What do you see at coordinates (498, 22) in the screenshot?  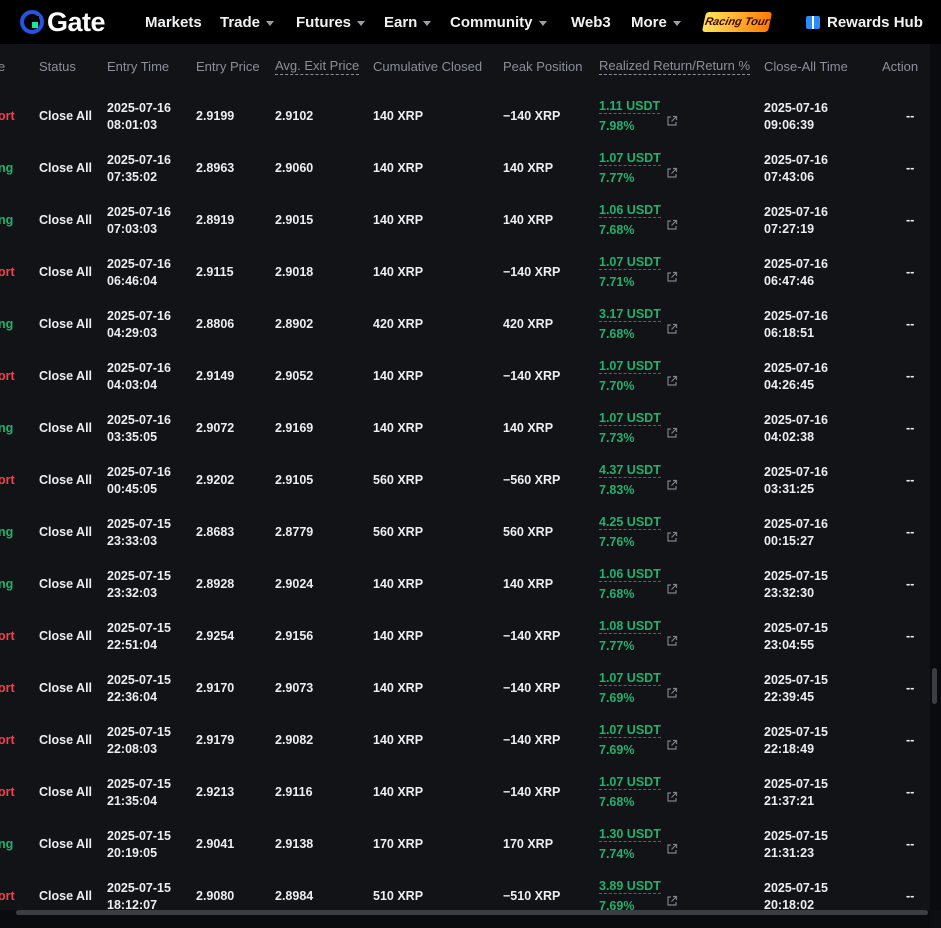 I see `nav-community: Community` at bounding box center [498, 22].